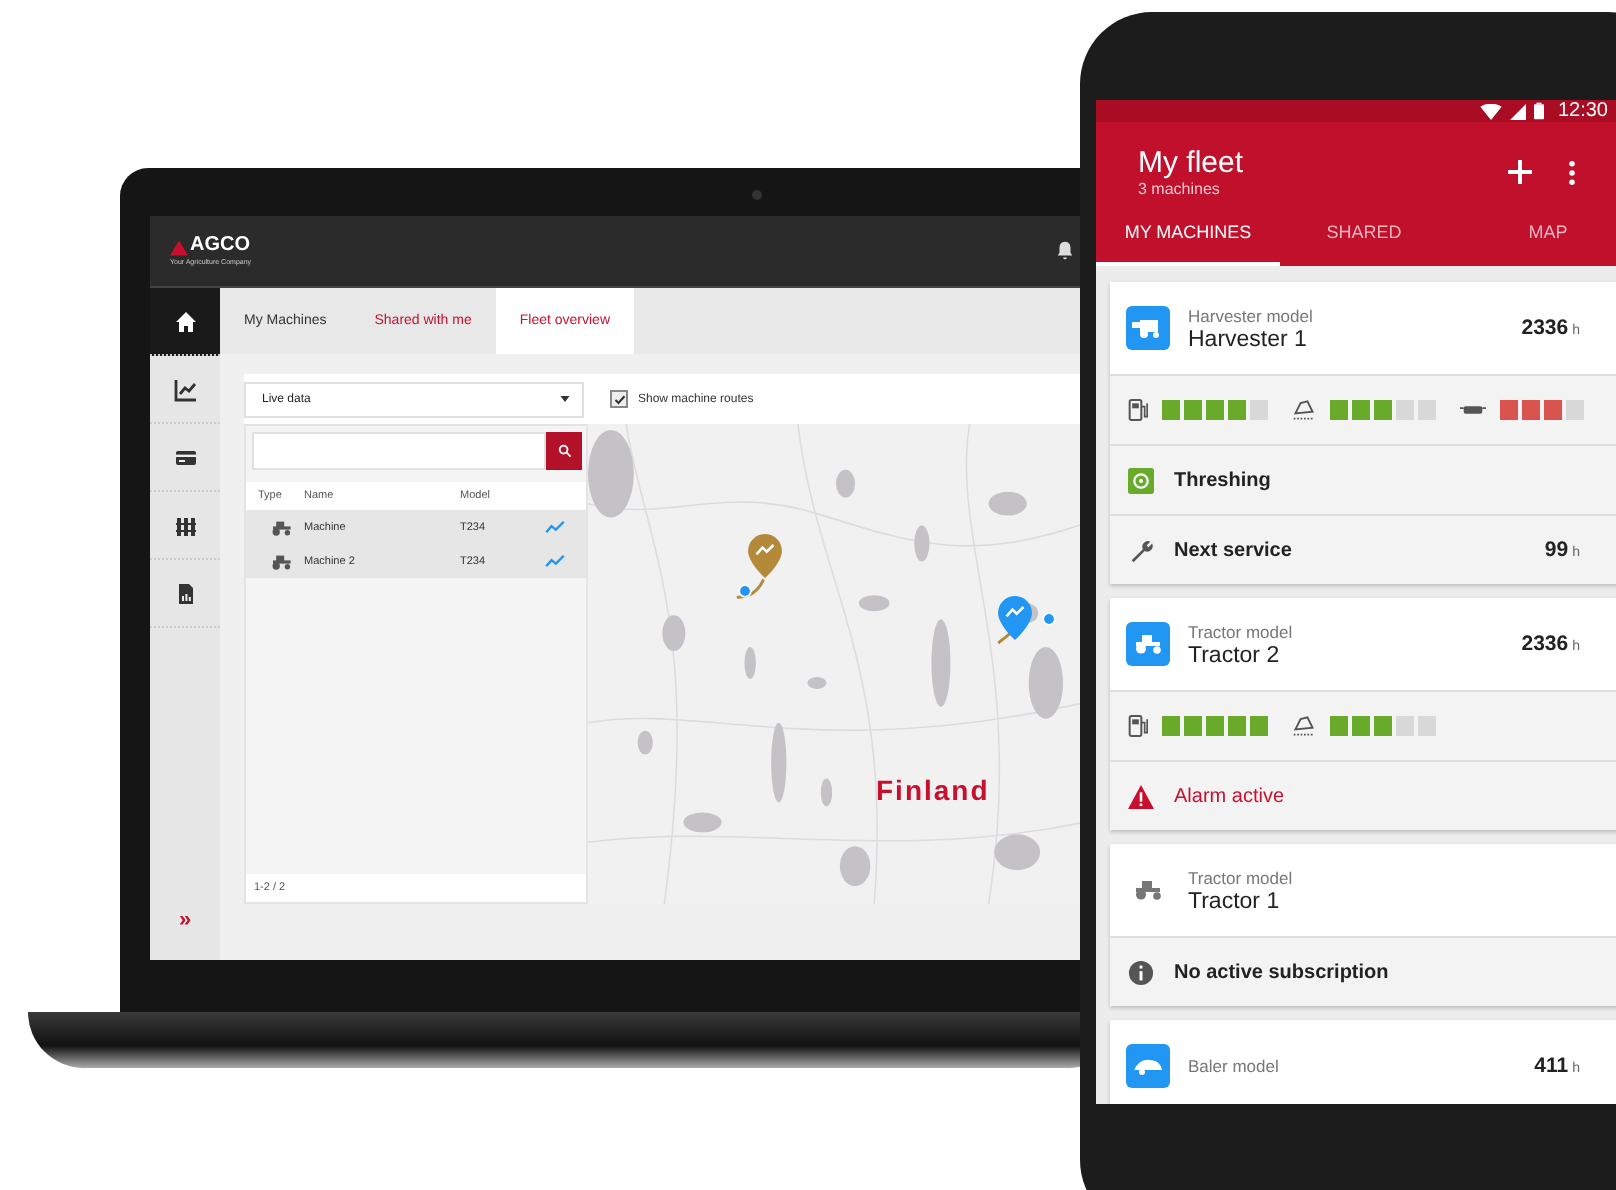 This screenshot has width=1616, height=1190. What do you see at coordinates (1141, 480) in the screenshot?
I see `gear-icon` at bounding box center [1141, 480].